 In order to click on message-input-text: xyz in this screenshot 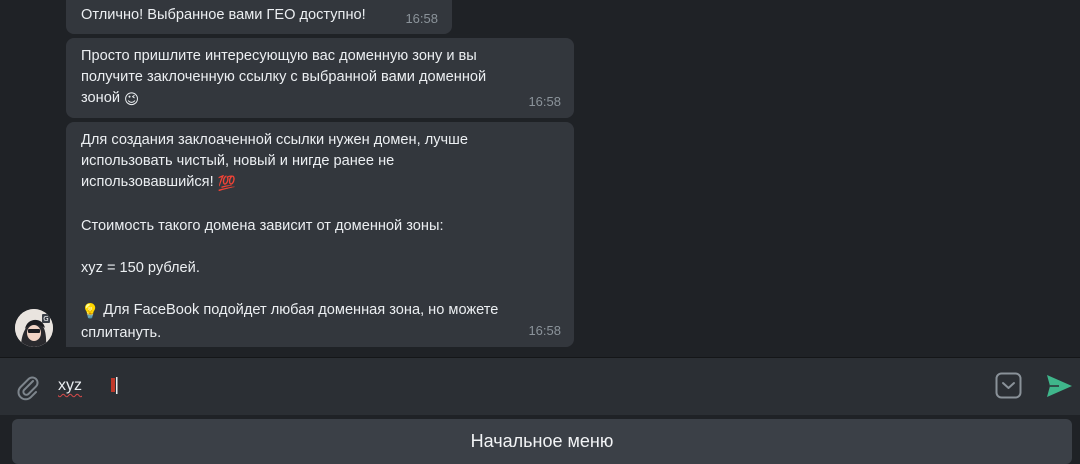, I will do `click(70, 385)`.